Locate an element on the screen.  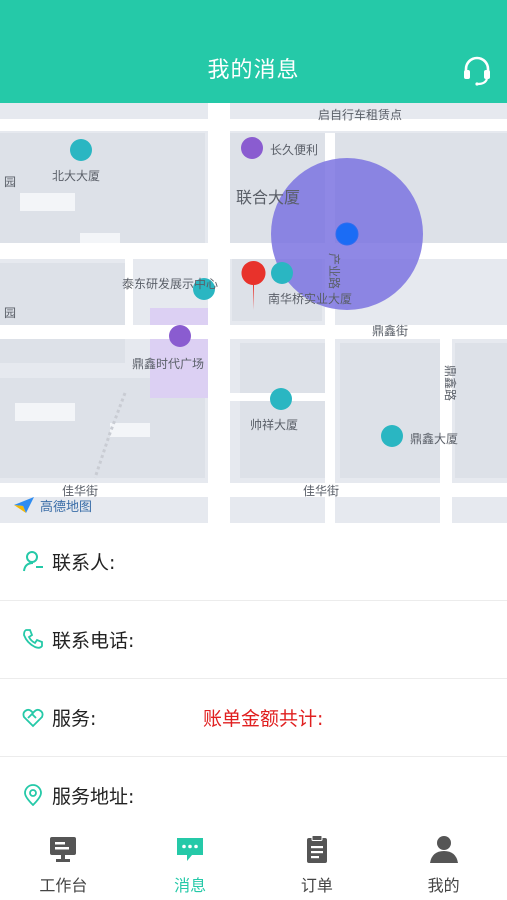
map-label: 泰东研发展示中心 is located at coordinates (170, 283).